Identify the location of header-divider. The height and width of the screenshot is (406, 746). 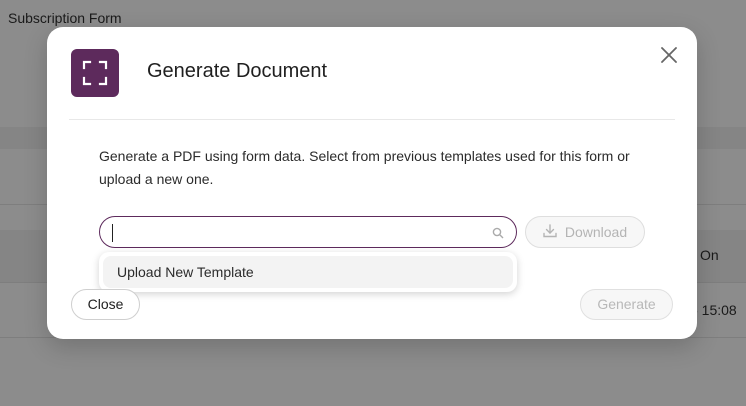
(372, 119).